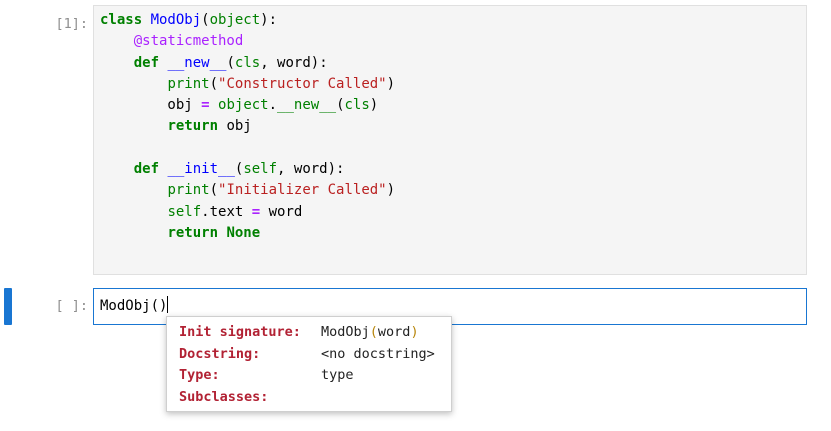  Describe the element at coordinates (378, 353) in the screenshot. I see `tooltip-value: <no docstring>` at that location.